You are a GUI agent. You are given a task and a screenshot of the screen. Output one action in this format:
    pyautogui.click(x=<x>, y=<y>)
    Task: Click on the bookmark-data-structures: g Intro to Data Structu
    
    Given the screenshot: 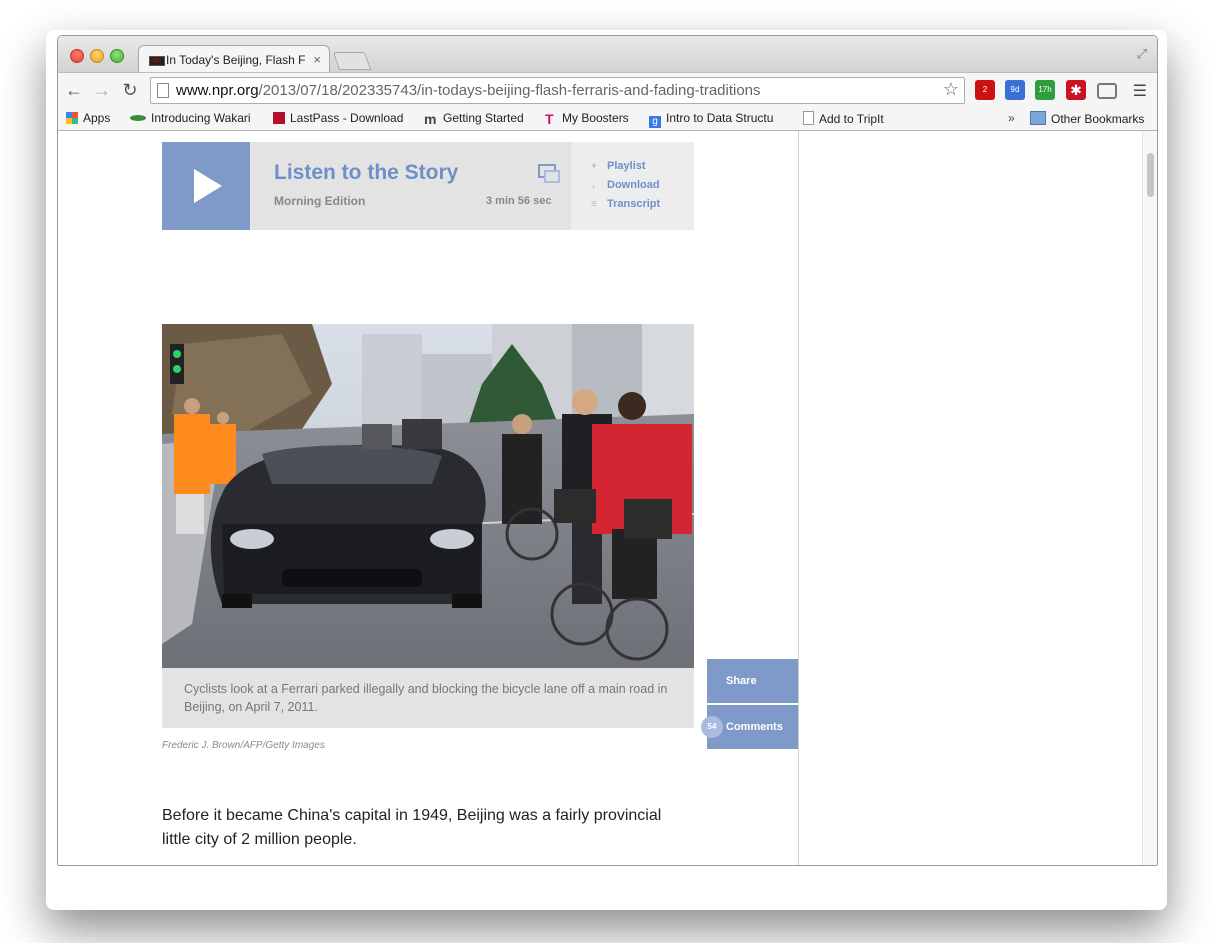 What is the action you would take?
    pyautogui.click(x=711, y=119)
    